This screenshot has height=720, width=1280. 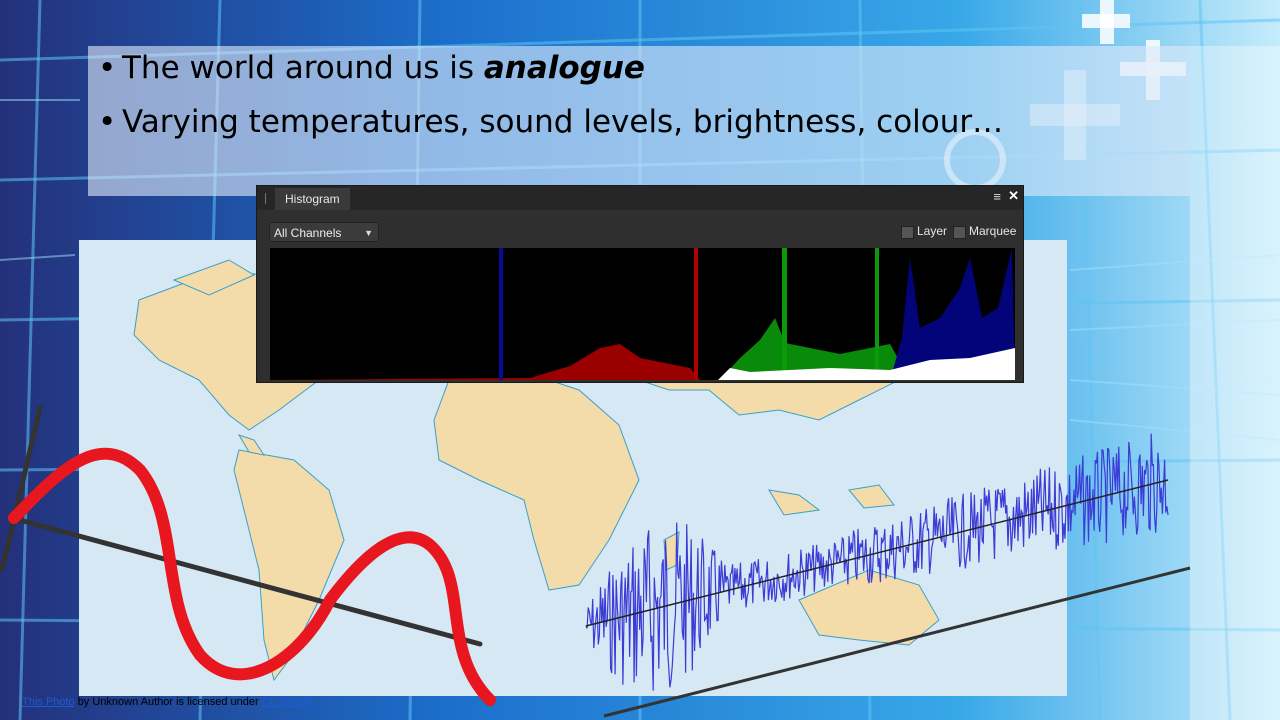 I want to click on bullet-text: The world around us is, so click(x=303, y=68).